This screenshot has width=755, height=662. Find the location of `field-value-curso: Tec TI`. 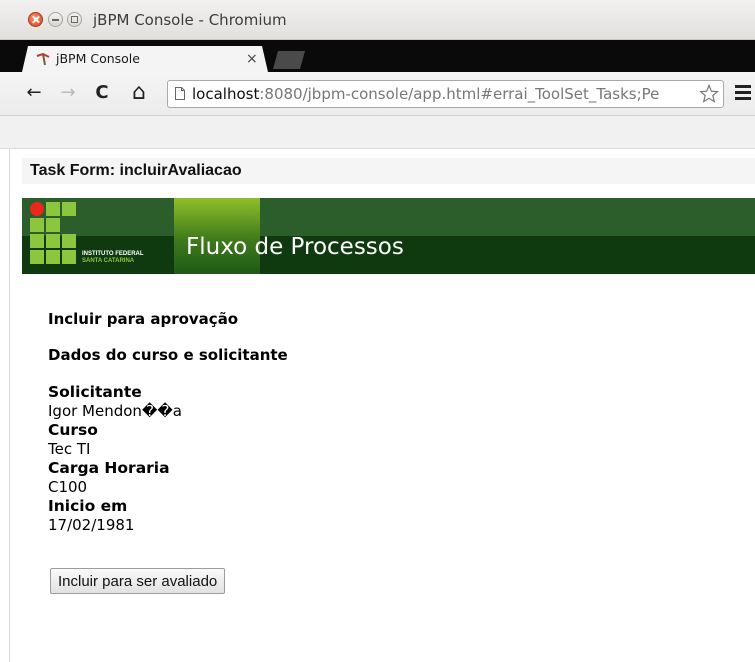

field-value-curso: Tec TI is located at coordinates (69, 449).